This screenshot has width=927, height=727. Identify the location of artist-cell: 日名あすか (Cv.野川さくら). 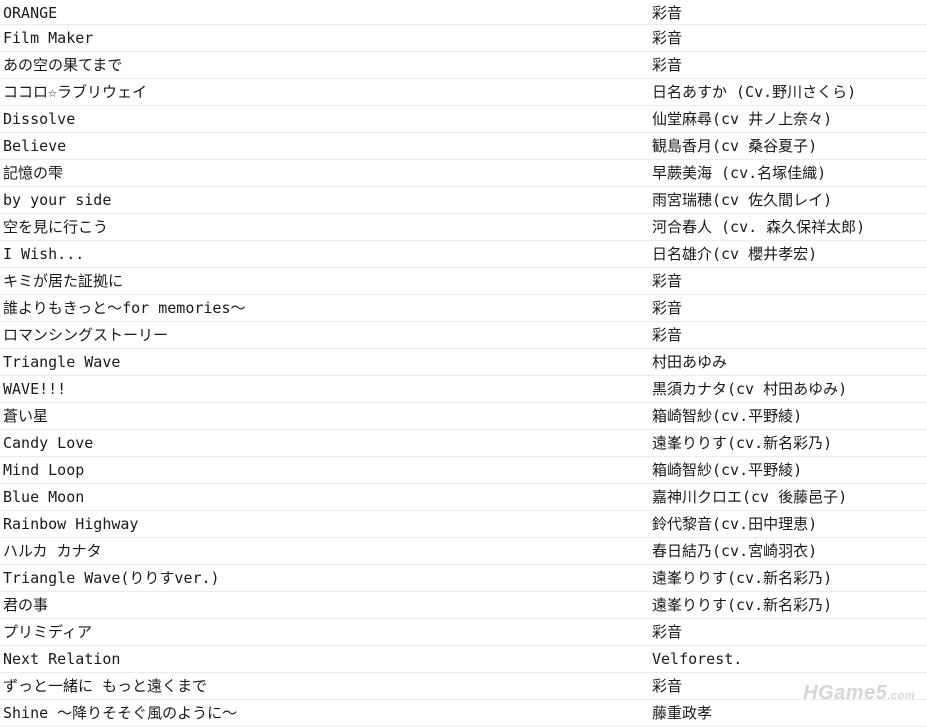
(754, 92).